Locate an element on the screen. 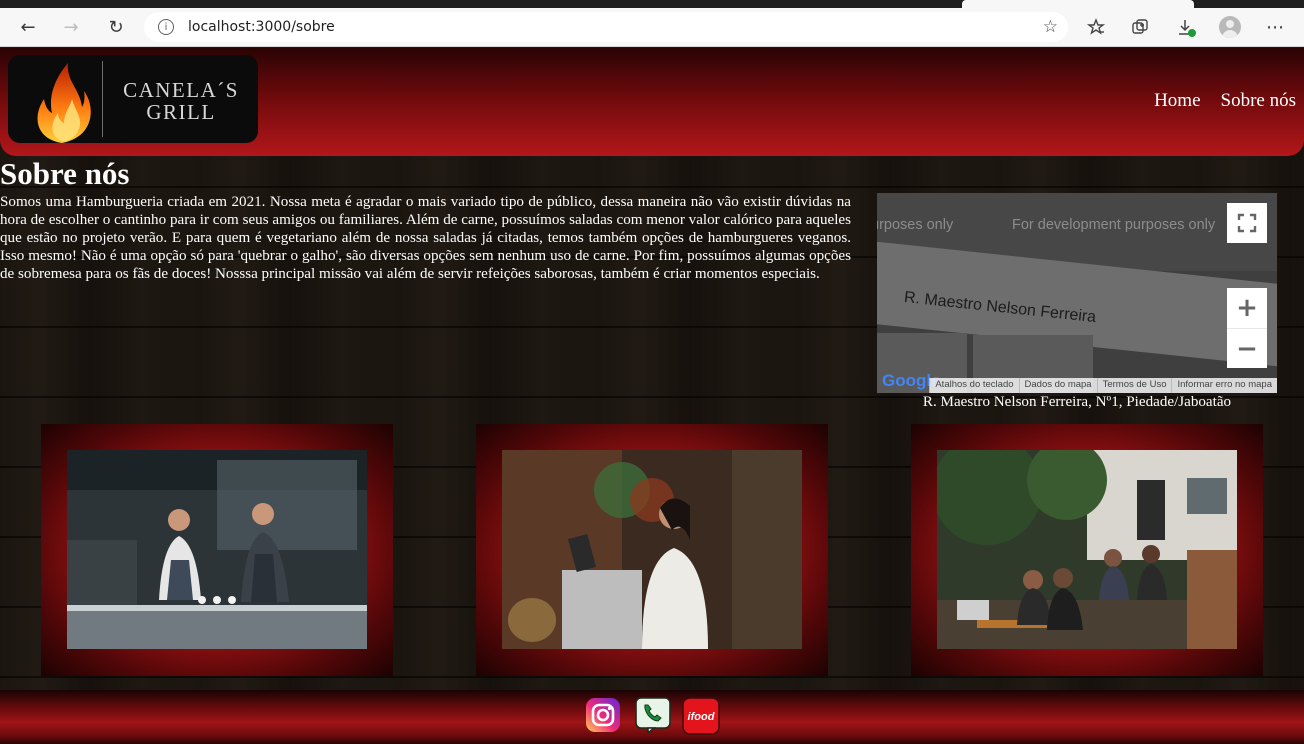 This screenshot has width=1304, height=744. active-tab is located at coordinates (1078, 4).